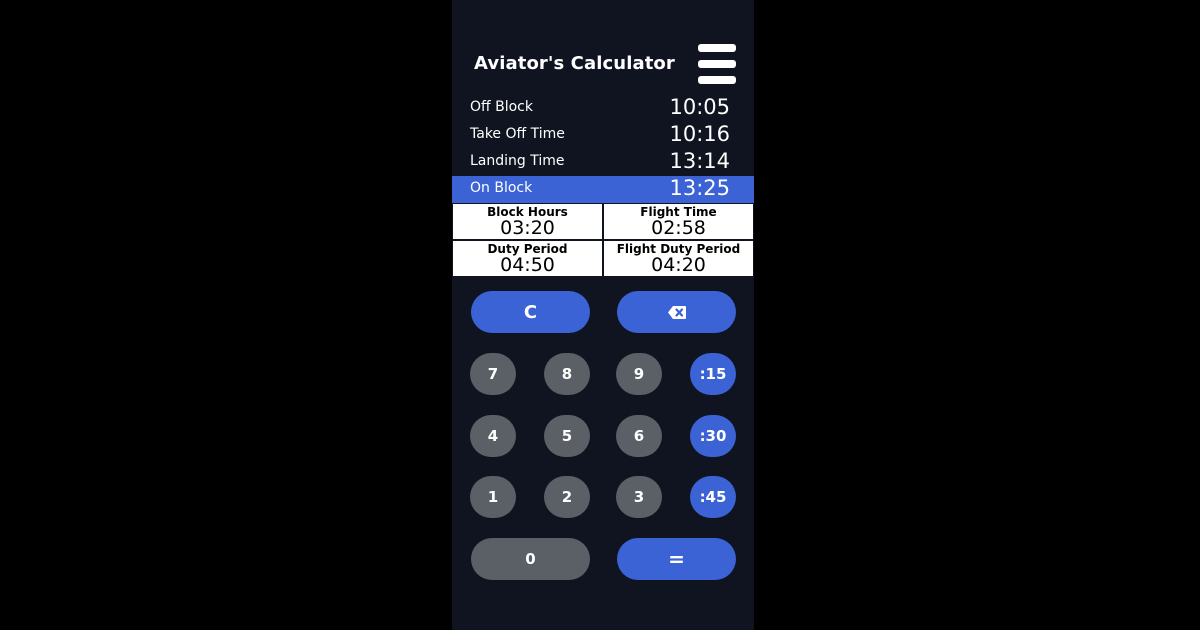  What do you see at coordinates (530, 559) in the screenshot?
I see `key-0: 0` at bounding box center [530, 559].